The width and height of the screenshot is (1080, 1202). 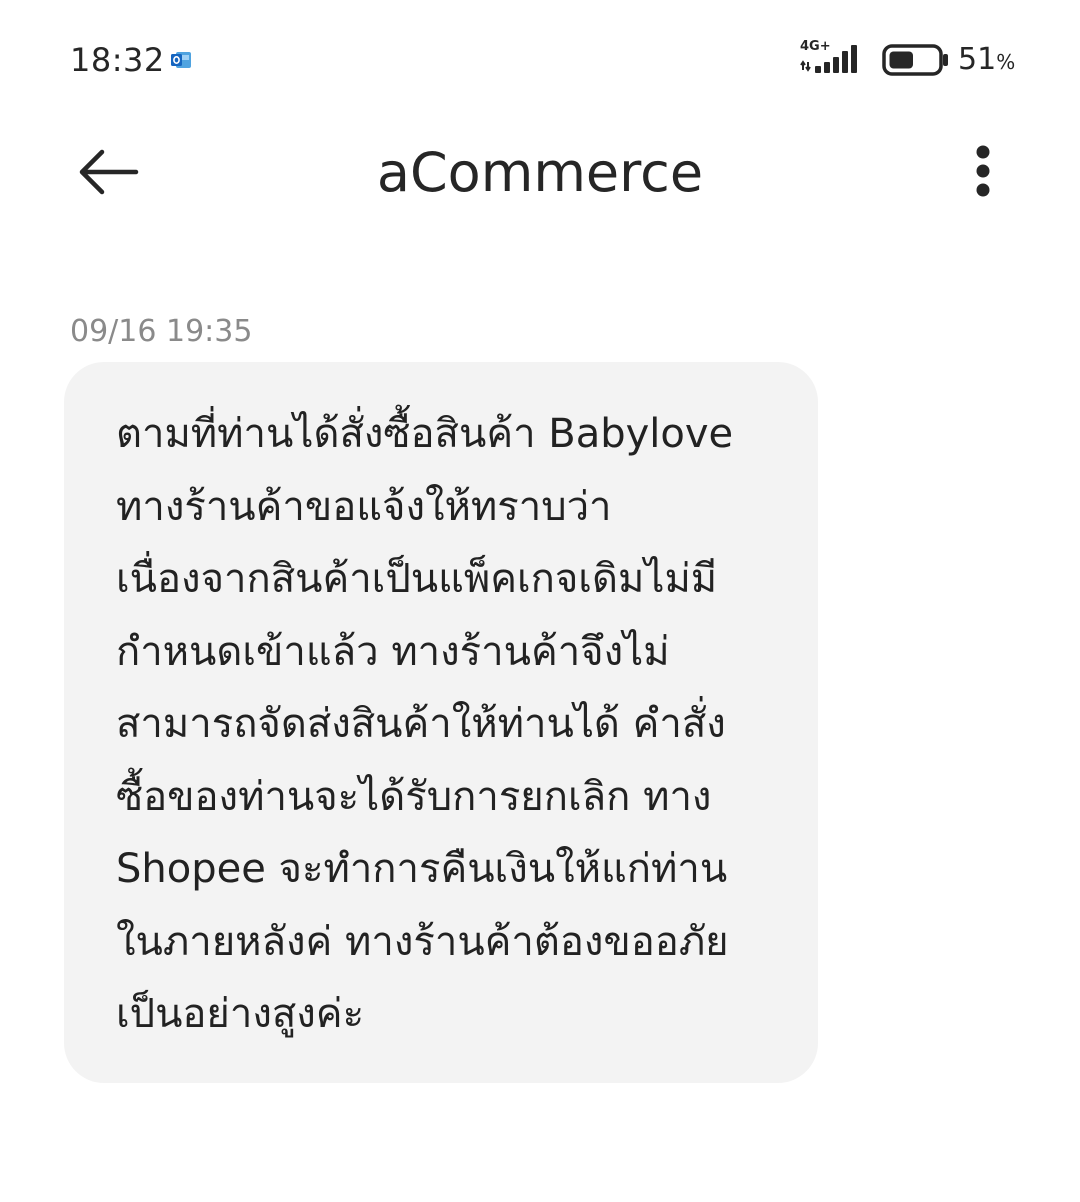 I want to click on message-line: สามารถจัดส่งสินค้าให้ท่านได้ คำสั่ง, so click(x=421, y=724).